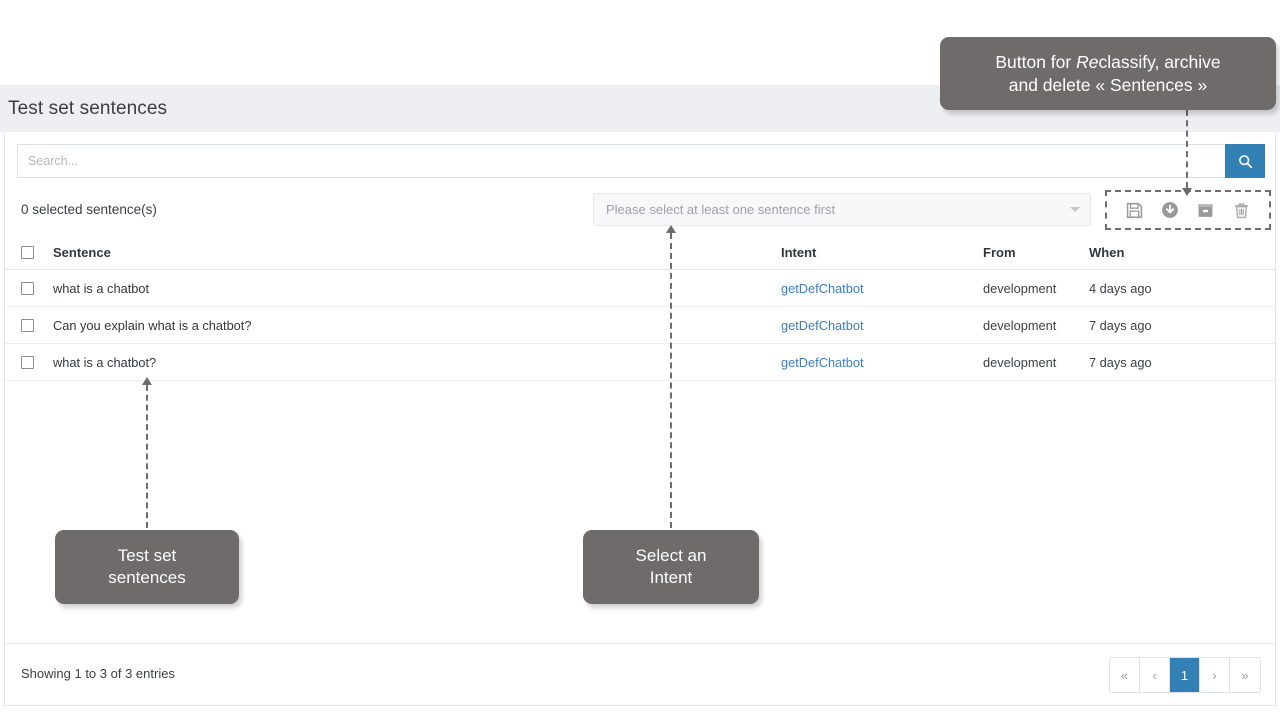 The width and height of the screenshot is (1280, 720). I want to click on save-button, so click(1135, 210).